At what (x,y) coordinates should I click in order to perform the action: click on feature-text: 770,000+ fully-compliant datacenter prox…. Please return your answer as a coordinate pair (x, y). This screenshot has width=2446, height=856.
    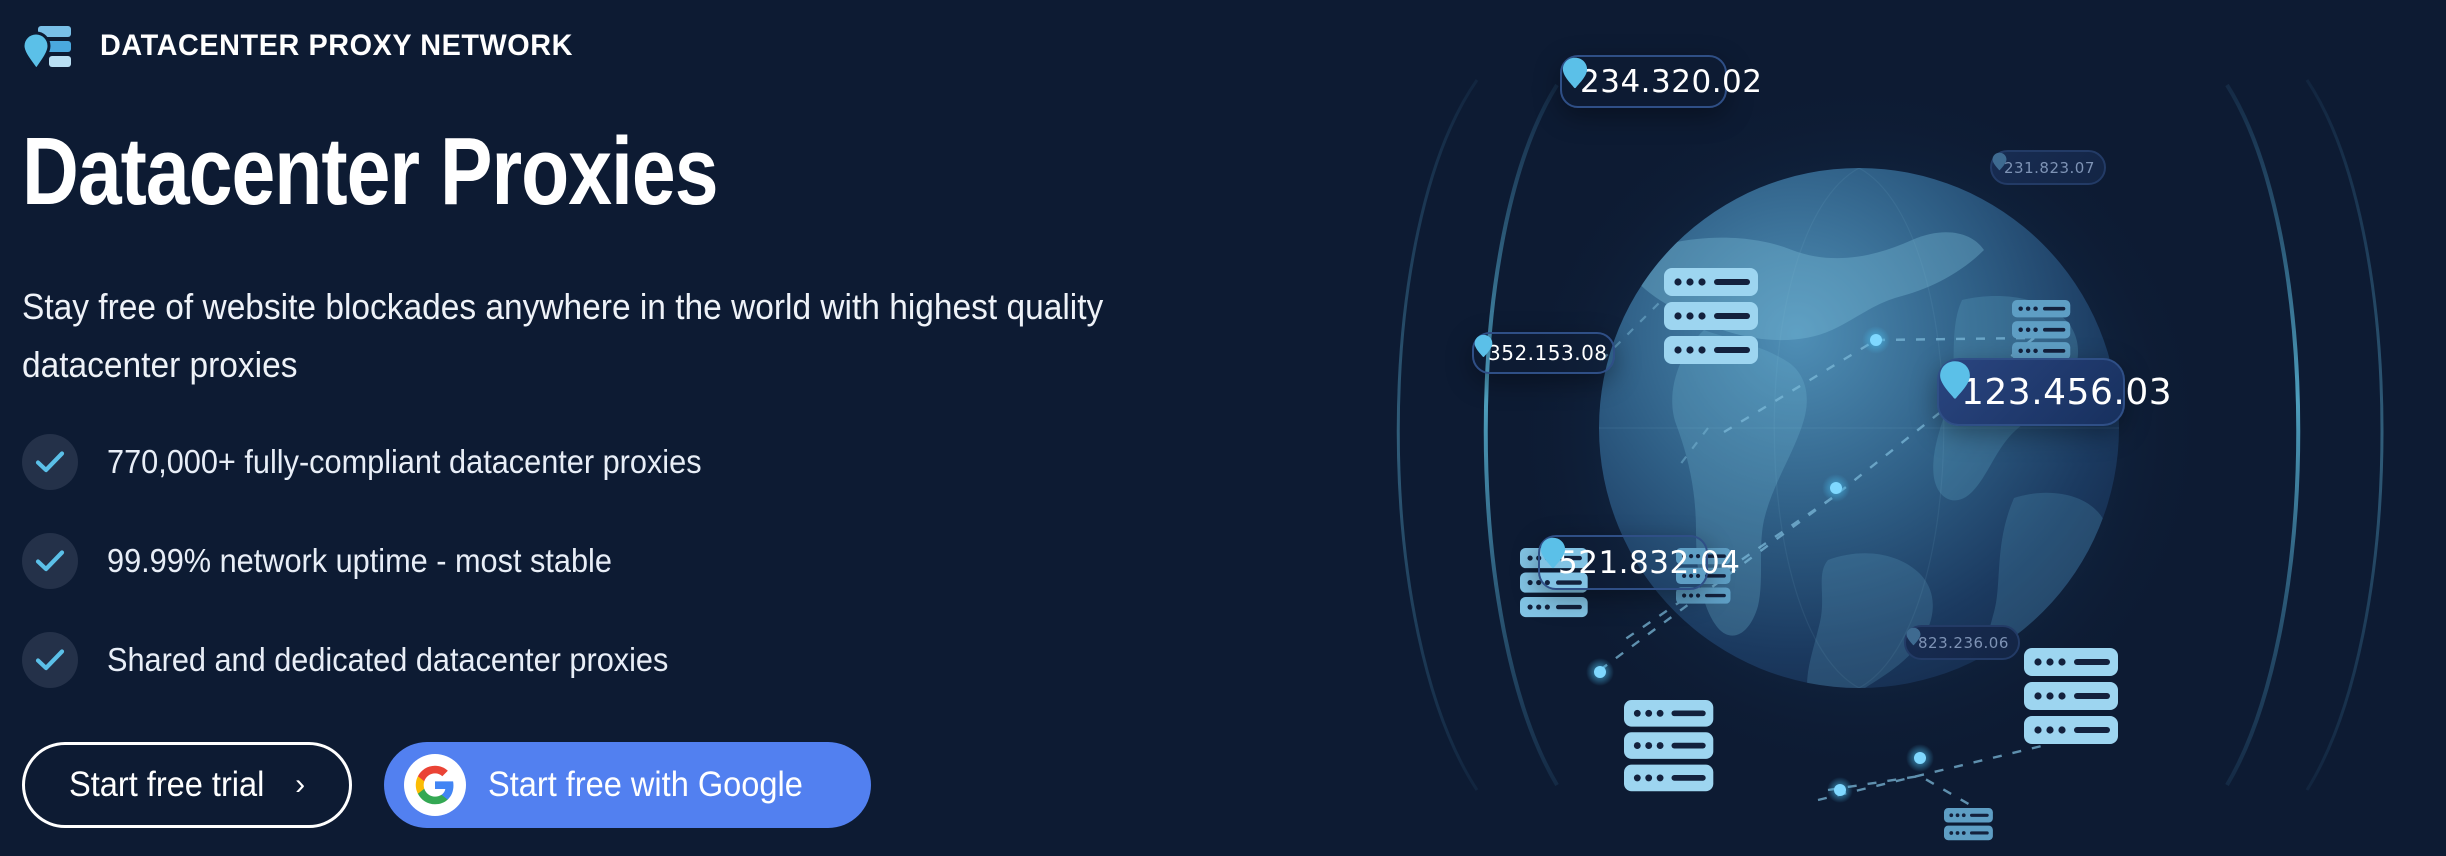
    Looking at the image, I should click on (404, 461).